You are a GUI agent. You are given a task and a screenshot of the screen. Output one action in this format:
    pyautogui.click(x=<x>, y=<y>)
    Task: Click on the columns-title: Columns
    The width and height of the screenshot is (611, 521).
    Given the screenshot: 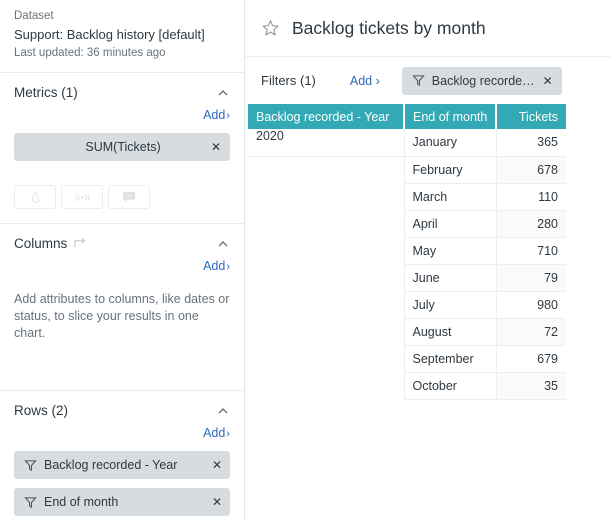 What is the action you would take?
    pyautogui.click(x=41, y=243)
    